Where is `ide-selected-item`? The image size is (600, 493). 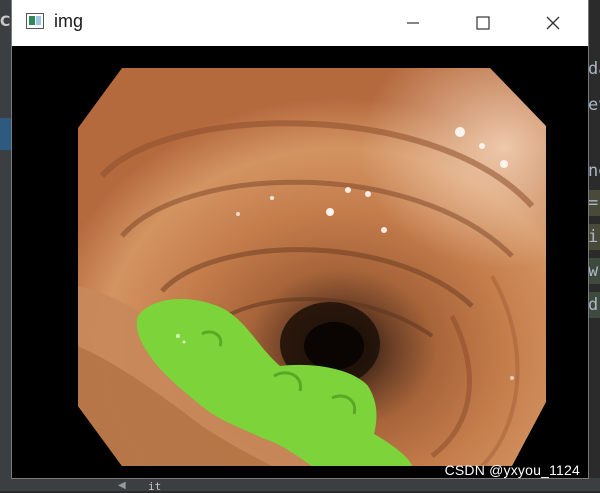 ide-selected-item is located at coordinates (6, 134).